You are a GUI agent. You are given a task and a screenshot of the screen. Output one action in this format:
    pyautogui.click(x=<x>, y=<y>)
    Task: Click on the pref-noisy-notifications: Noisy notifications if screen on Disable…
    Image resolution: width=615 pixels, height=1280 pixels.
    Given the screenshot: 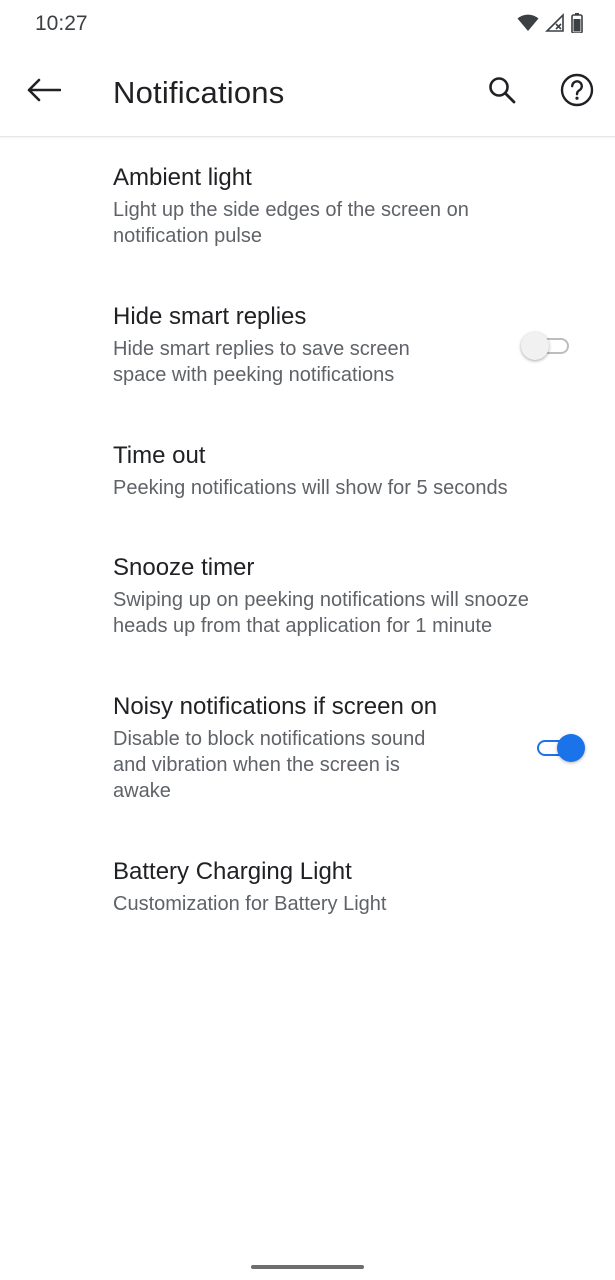 What is the action you would take?
    pyautogui.click(x=307, y=741)
    